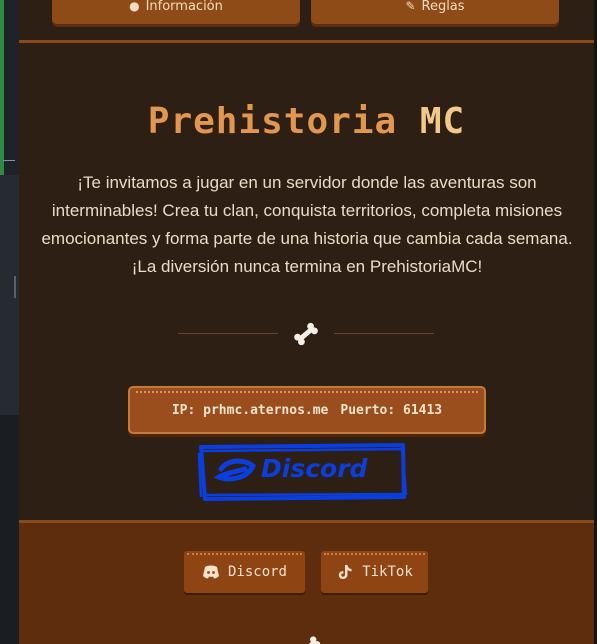 The width and height of the screenshot is (597, 644). What do you see at coordinates (442, 121) in the screenshot?
I see `title-part-mc: MC` at bounding box center [442, 121].